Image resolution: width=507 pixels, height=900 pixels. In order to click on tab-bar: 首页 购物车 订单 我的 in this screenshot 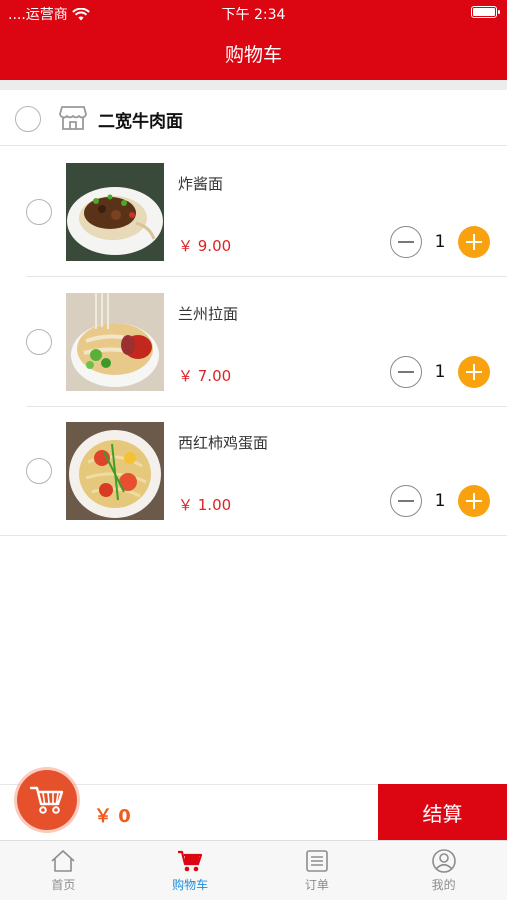, I will do `click(253, 870)`.